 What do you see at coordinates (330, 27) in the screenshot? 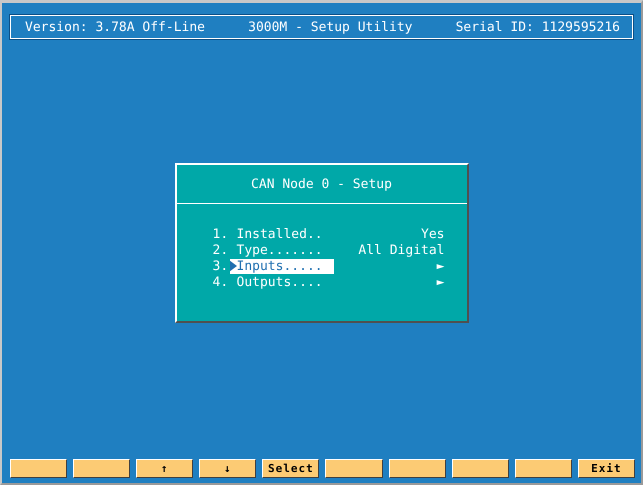
I see `app-title: 3000M - Setup Utility` at bounding box center [330, 27].